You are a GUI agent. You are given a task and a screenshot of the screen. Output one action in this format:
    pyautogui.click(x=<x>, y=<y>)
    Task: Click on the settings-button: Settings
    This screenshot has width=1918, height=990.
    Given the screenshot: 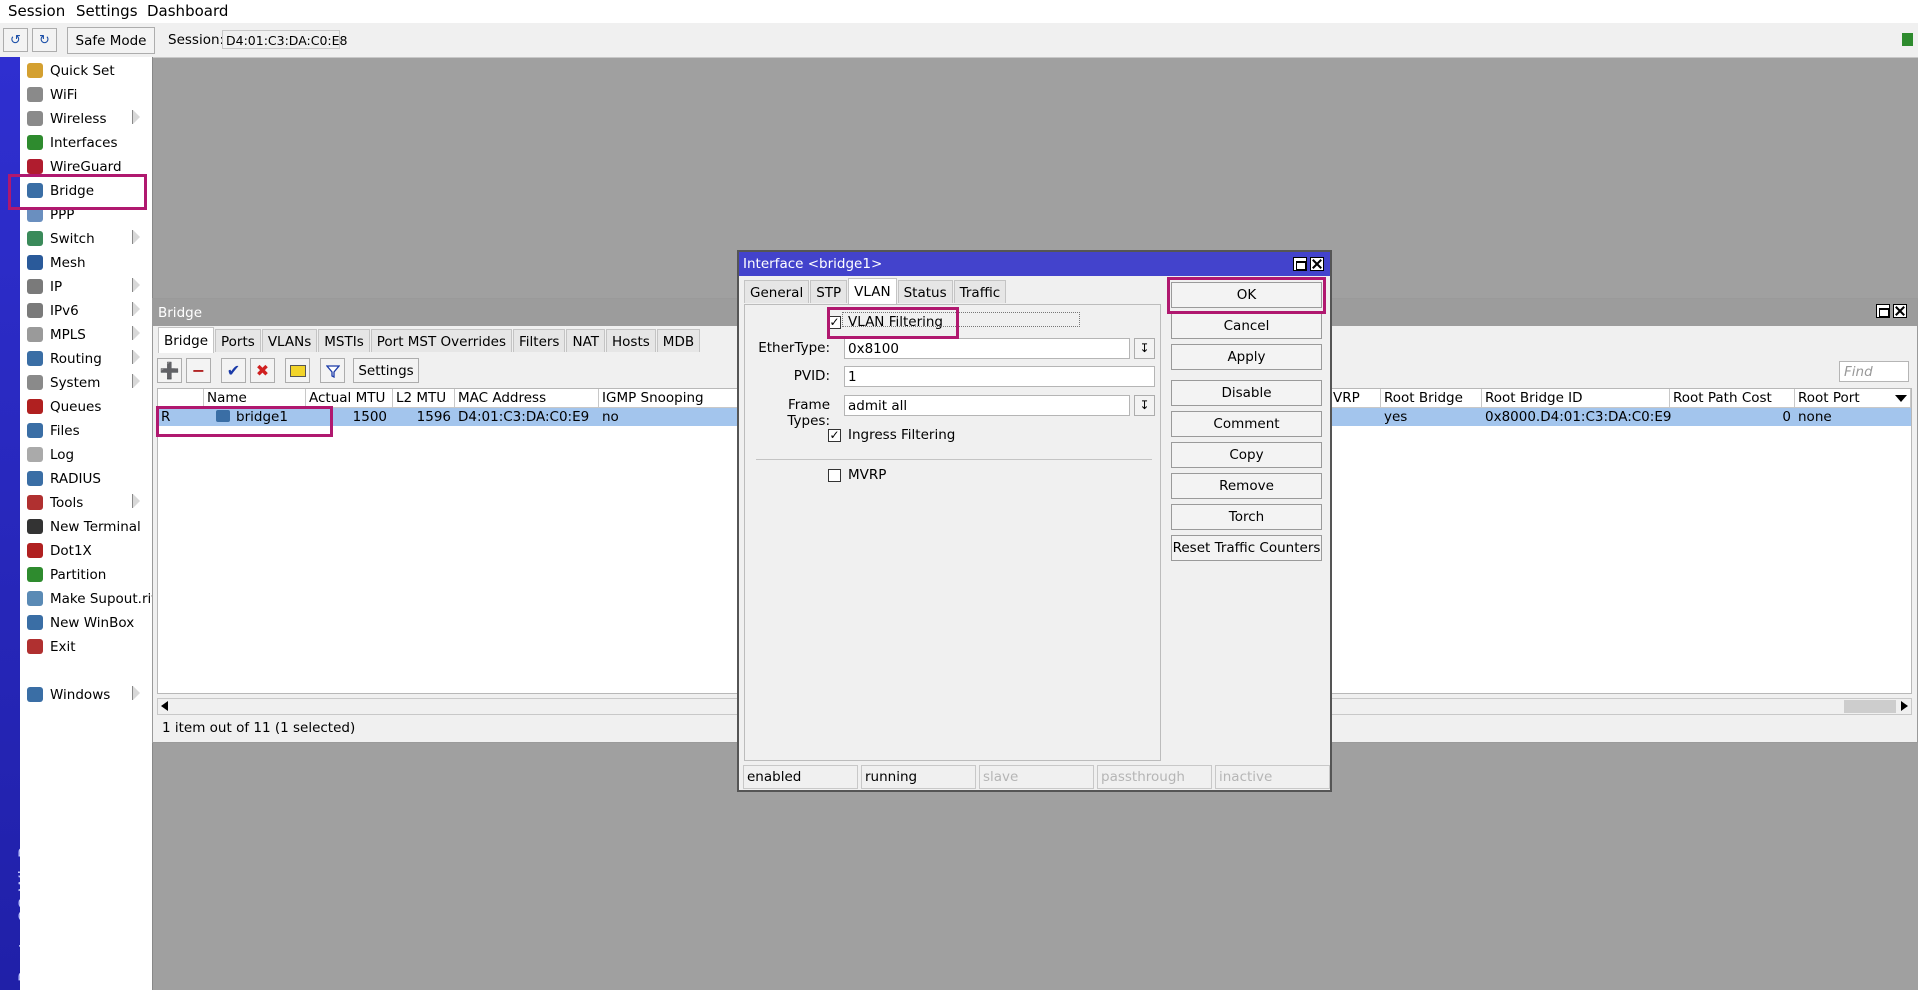 What is the action you would take?
    pyautogui.click(x=386, y=370)
    